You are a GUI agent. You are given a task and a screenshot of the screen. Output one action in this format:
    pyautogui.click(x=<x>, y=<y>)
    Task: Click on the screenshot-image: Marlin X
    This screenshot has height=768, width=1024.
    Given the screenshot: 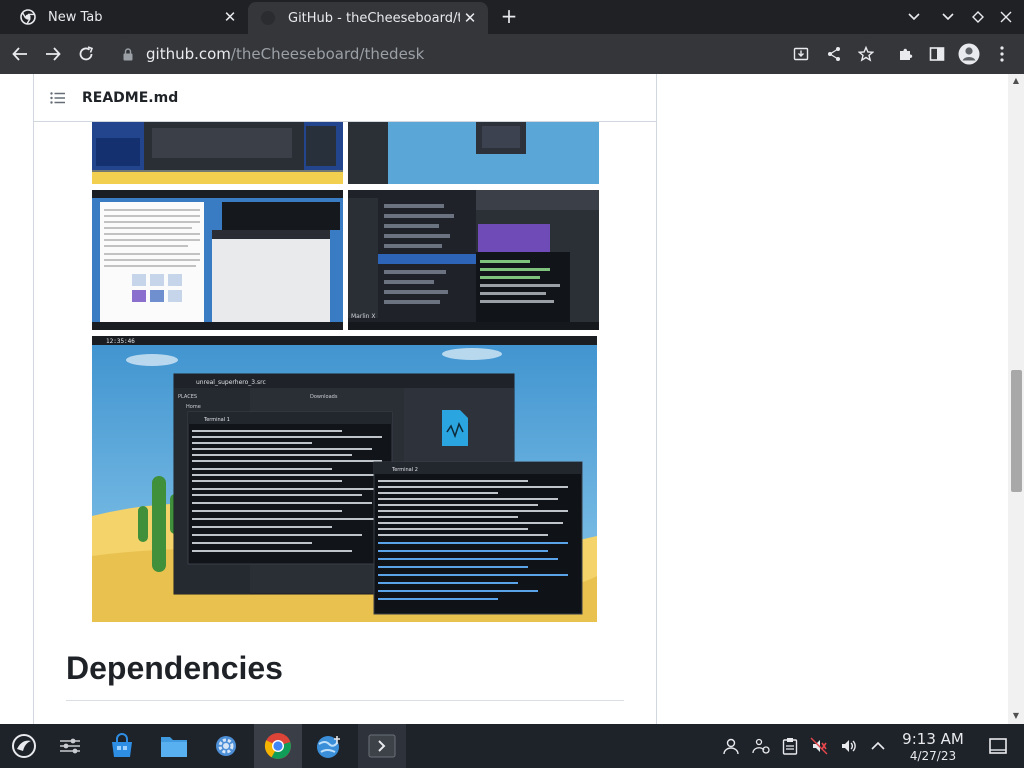 What is the action you would take?
    pyautogui.click(x=473, y=260)
    